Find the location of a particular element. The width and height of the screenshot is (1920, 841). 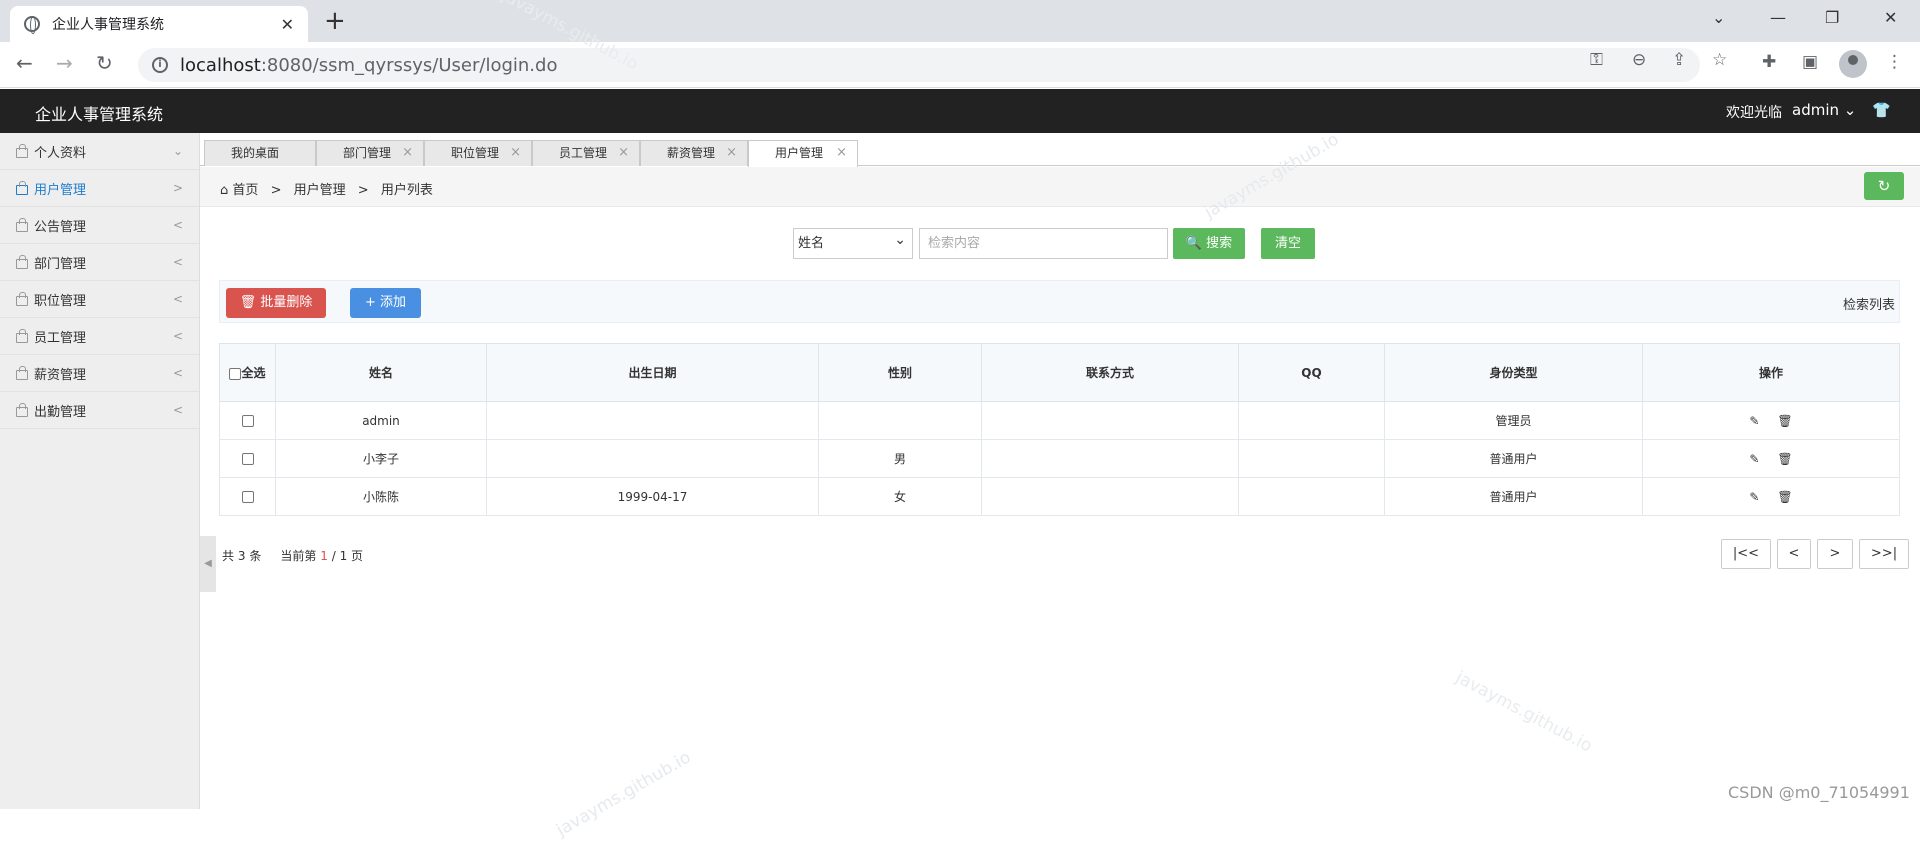

page-tabs: 我的桌面 部门管理 × 职位管理 × 员工管理 × 薪资管理 × 用户管理 × is located at coordinates (1060, 151).